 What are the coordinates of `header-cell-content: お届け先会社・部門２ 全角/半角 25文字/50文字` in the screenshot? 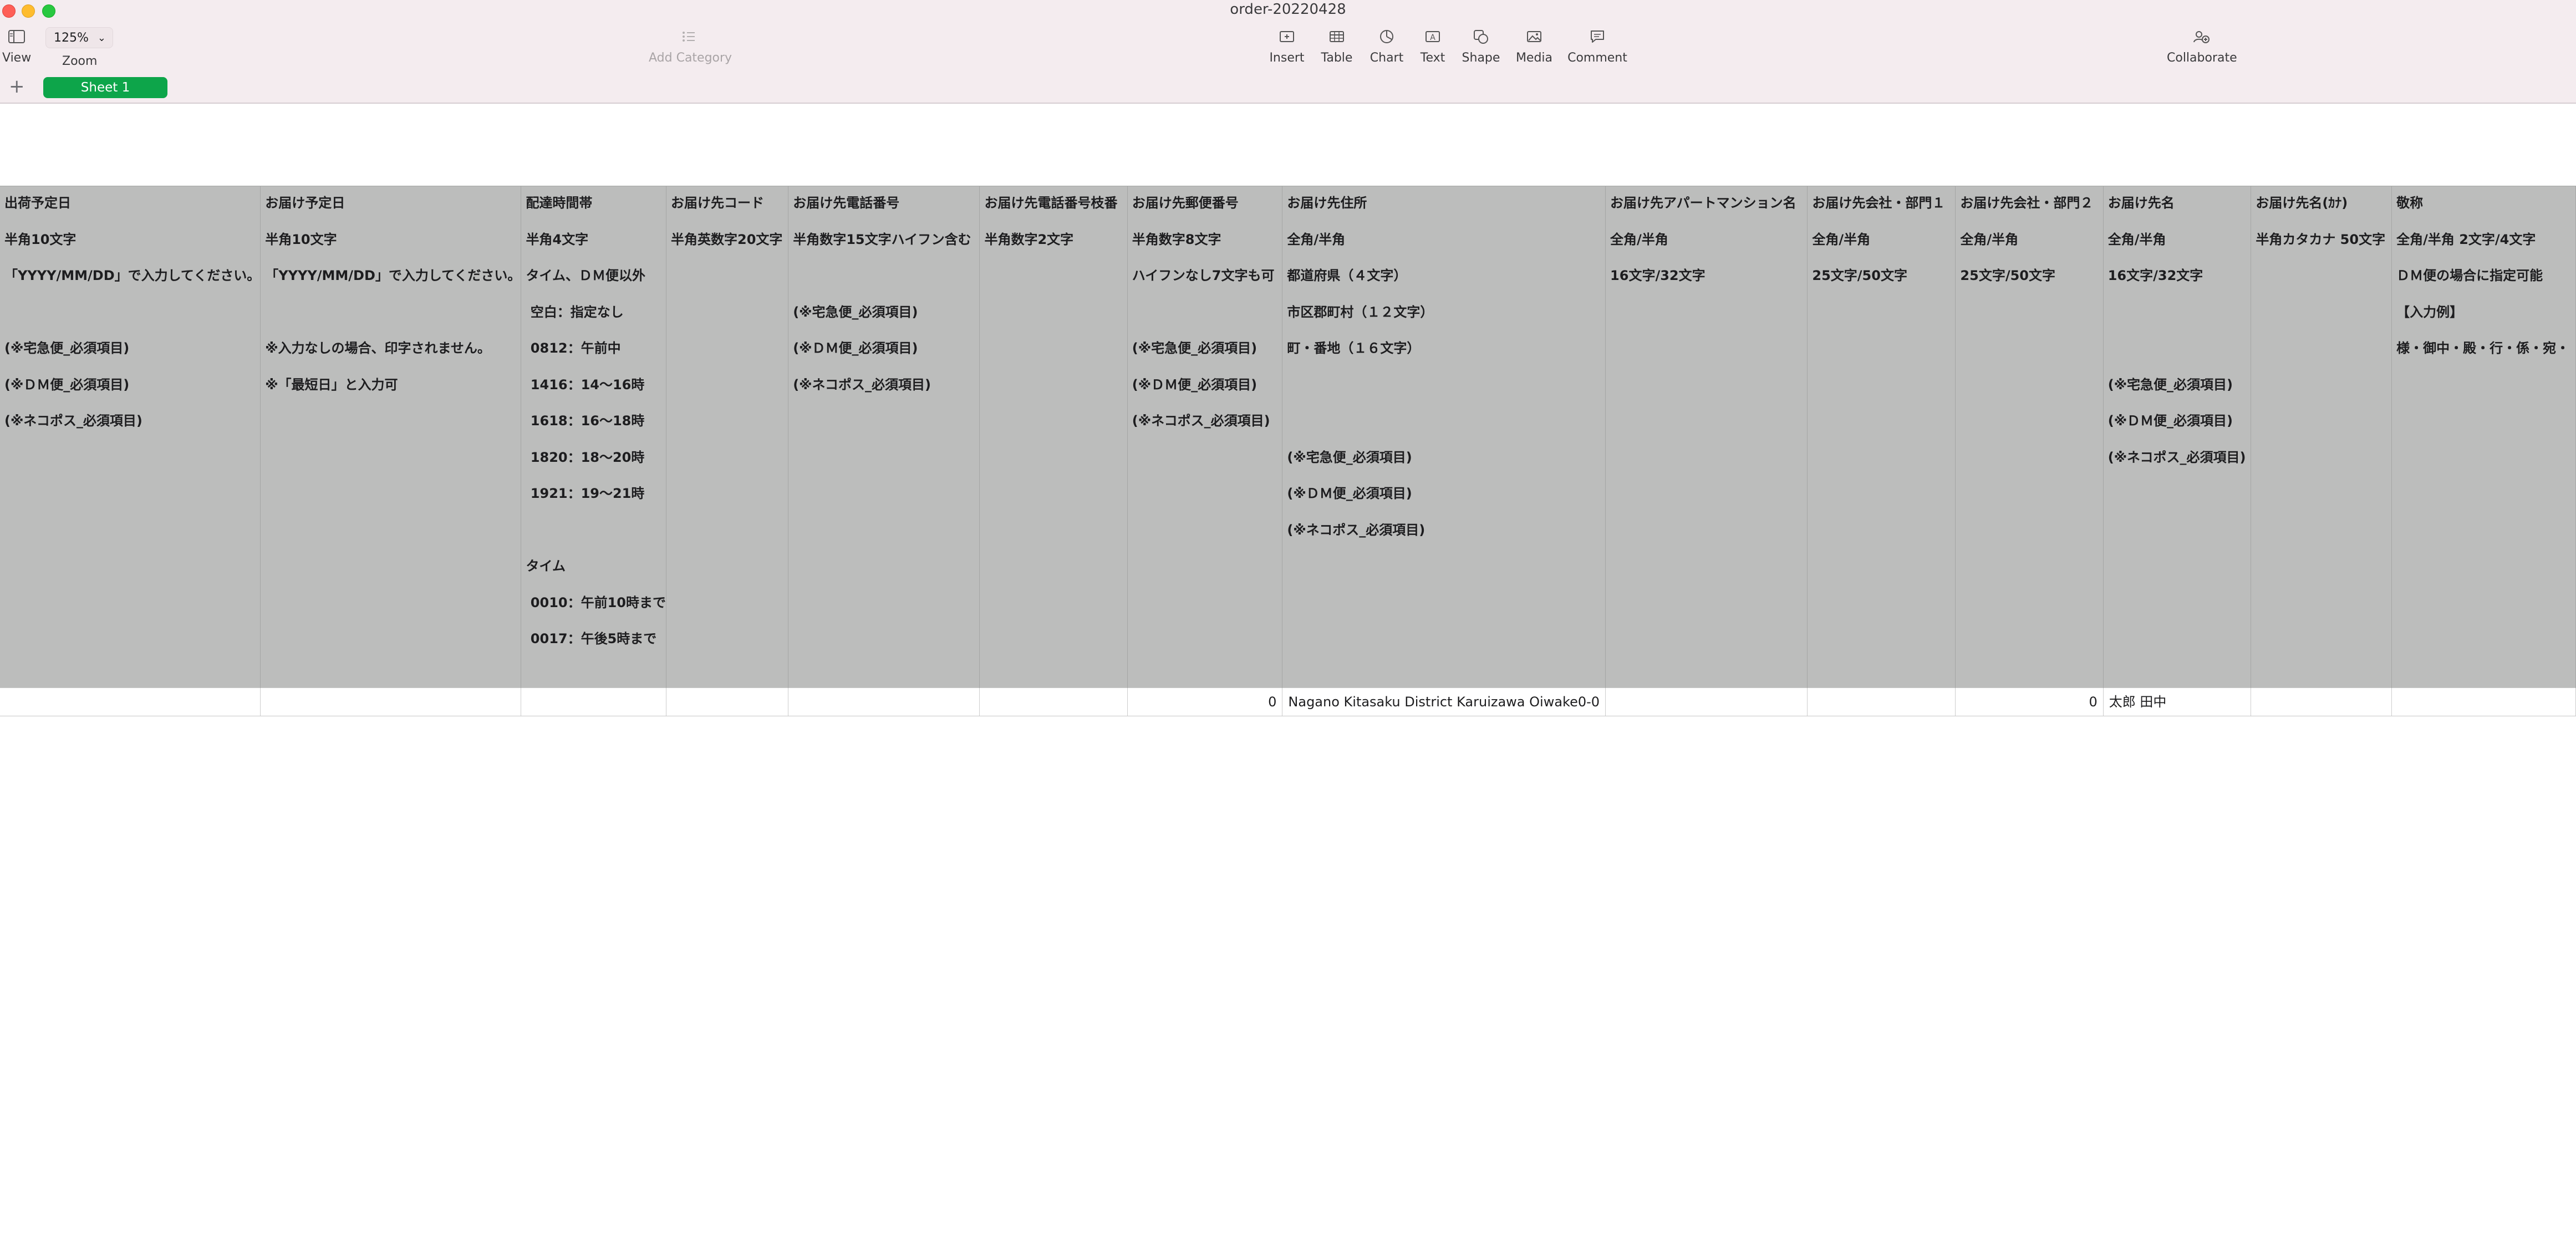 It's located at (2029, 244).